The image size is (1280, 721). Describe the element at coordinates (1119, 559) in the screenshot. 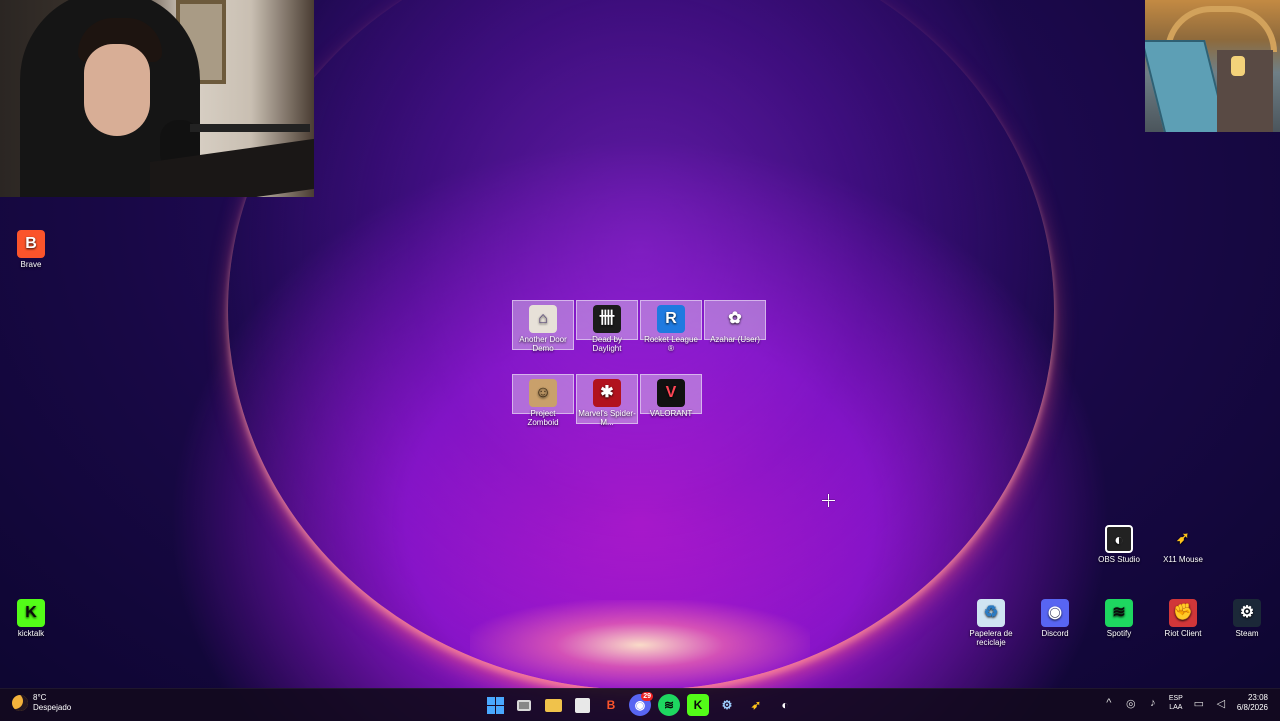

I see `desktop-icon-label: OBS Studio` at that location.